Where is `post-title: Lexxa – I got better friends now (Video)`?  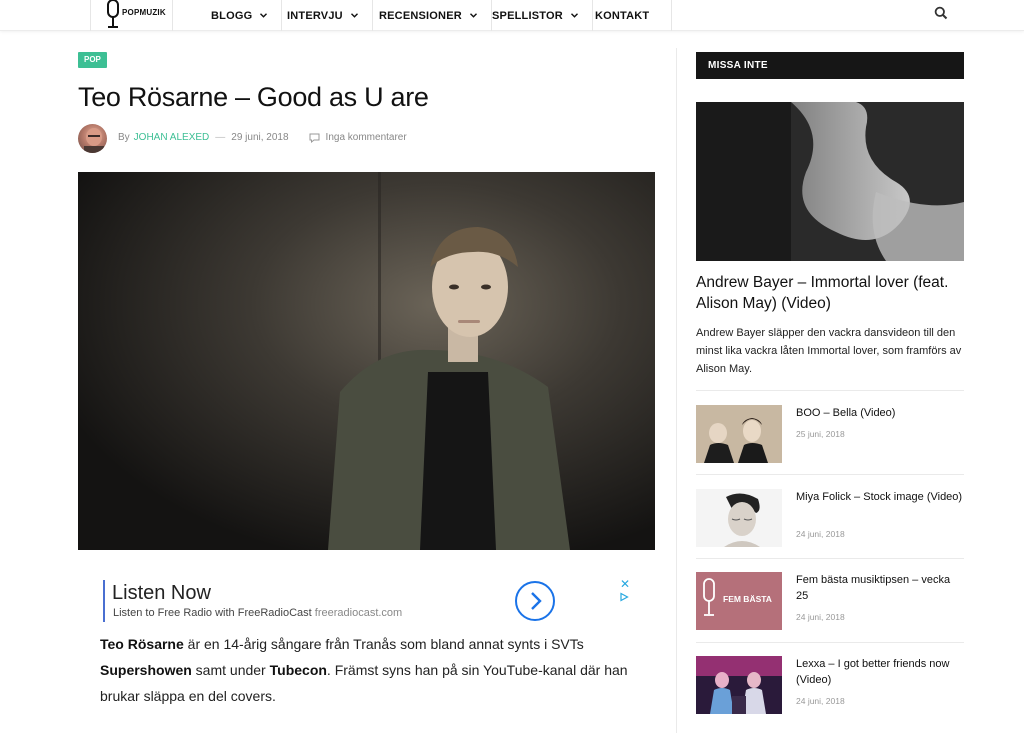 post-title: Lexxa – I got better friends now (Video) is located at coordinates (880, 672).